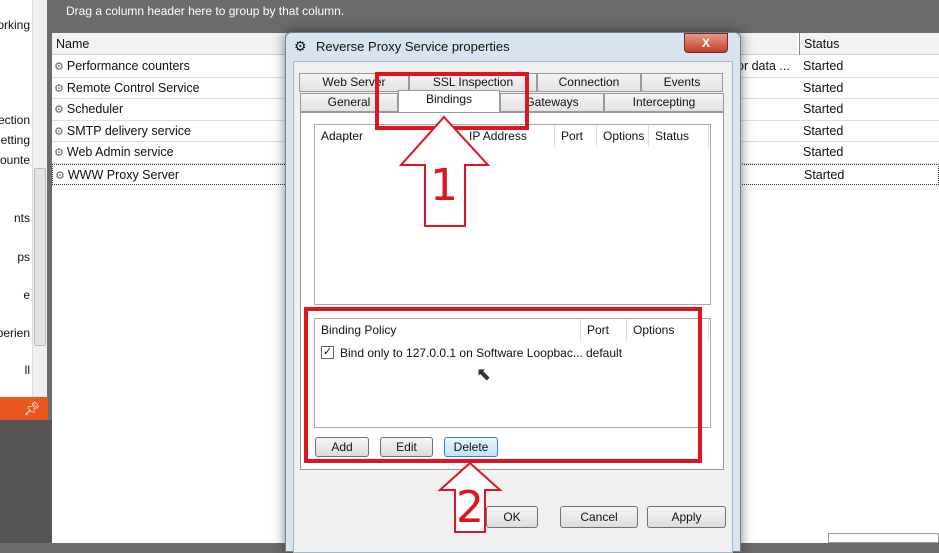 This screenshot has height=553, width=939. What do you see at coordinates (883, 538) in the screenshot?
I see `tooltip` at bounding box center [883, 538].